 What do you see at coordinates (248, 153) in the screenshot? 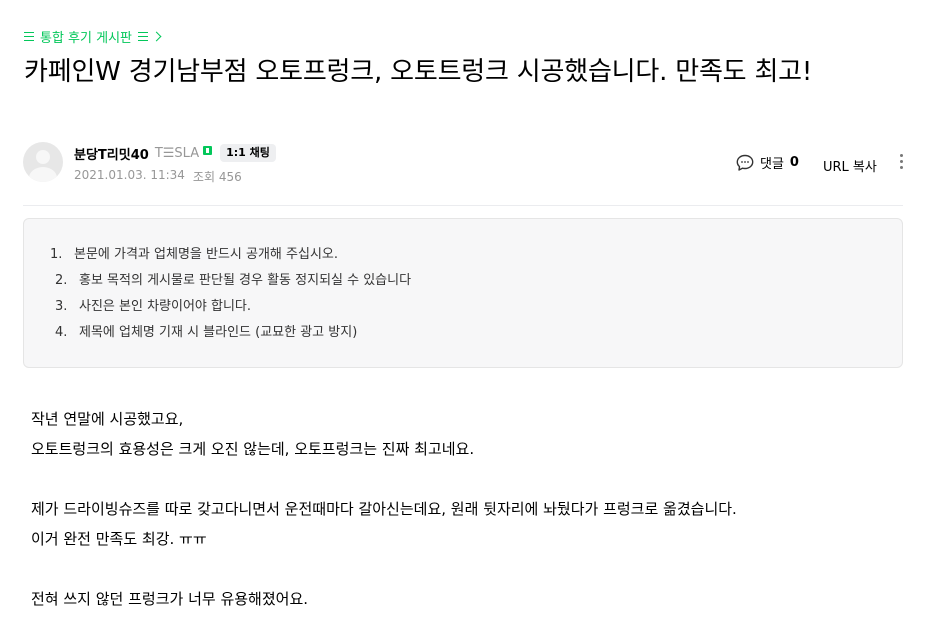
I see `chat-button: 1:1 채팅` at bounding box center [248, 153].